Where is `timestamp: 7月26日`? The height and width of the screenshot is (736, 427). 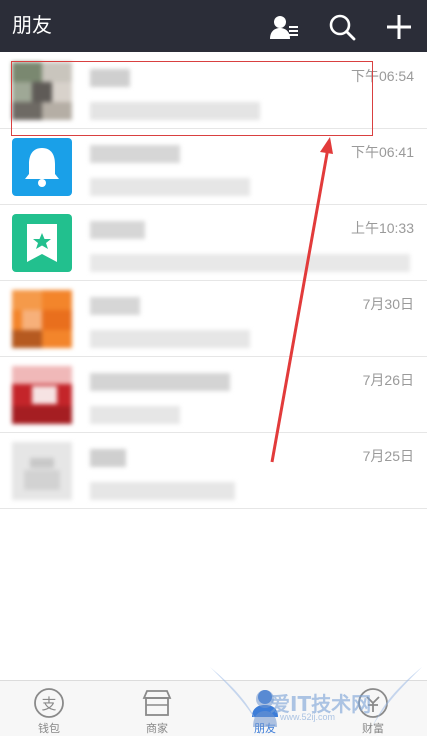 timestamp: 7月26日 is located at coordinates (388, 380).